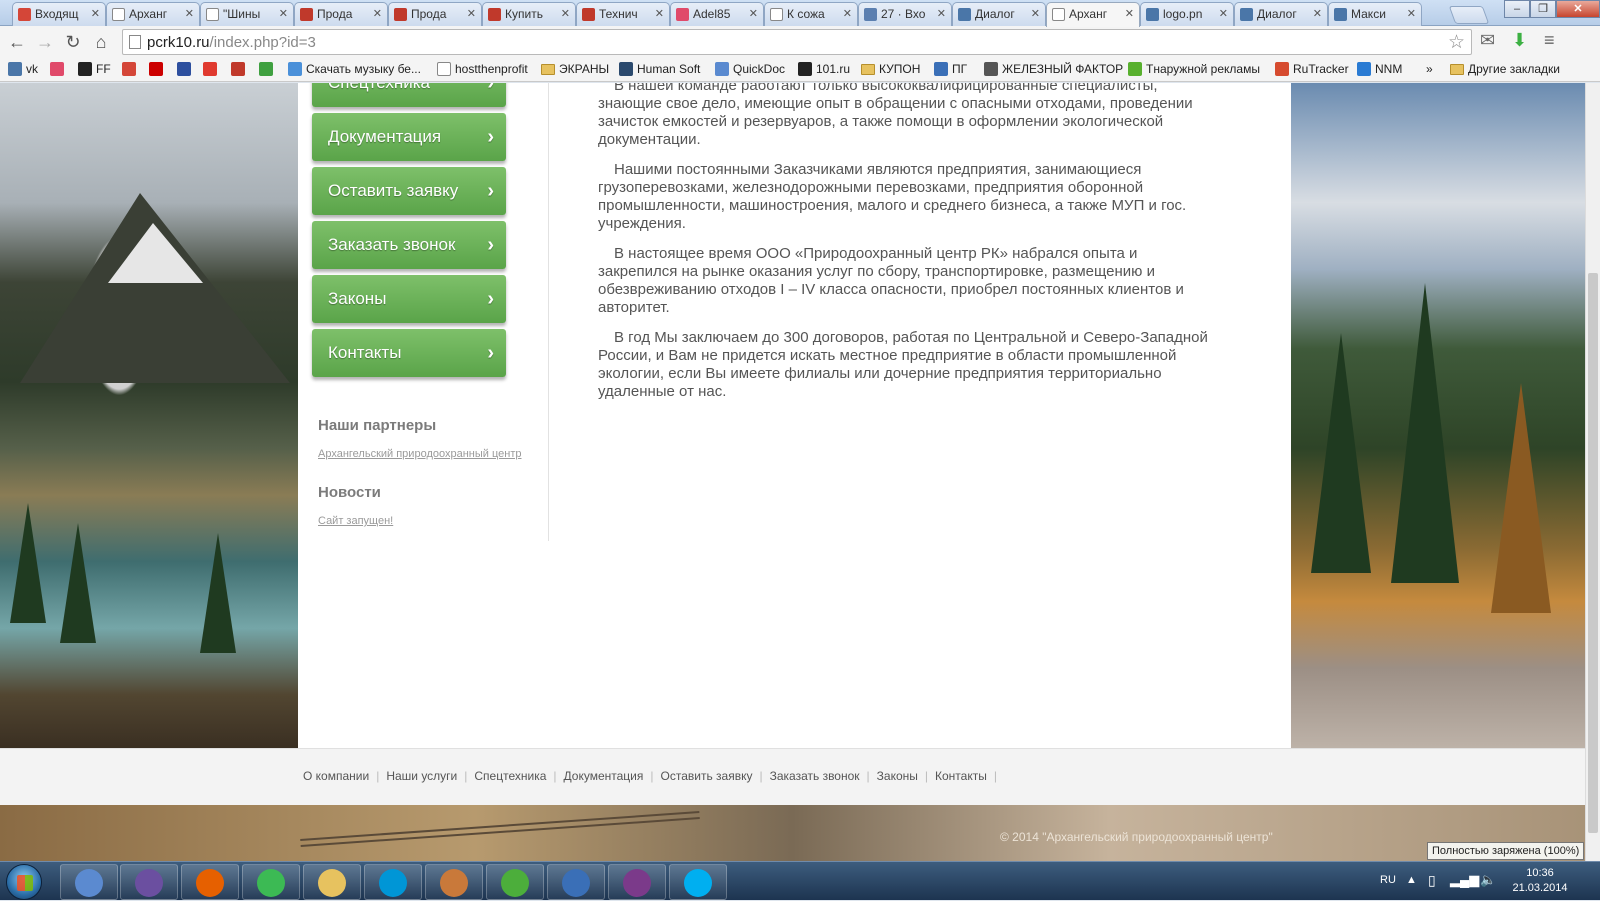 The height and width of the screenshot is (901, 1600). Describe the element at coordinates (824, 69) in the screenshot. I see `bookmark-item: 101.ru` at that location.